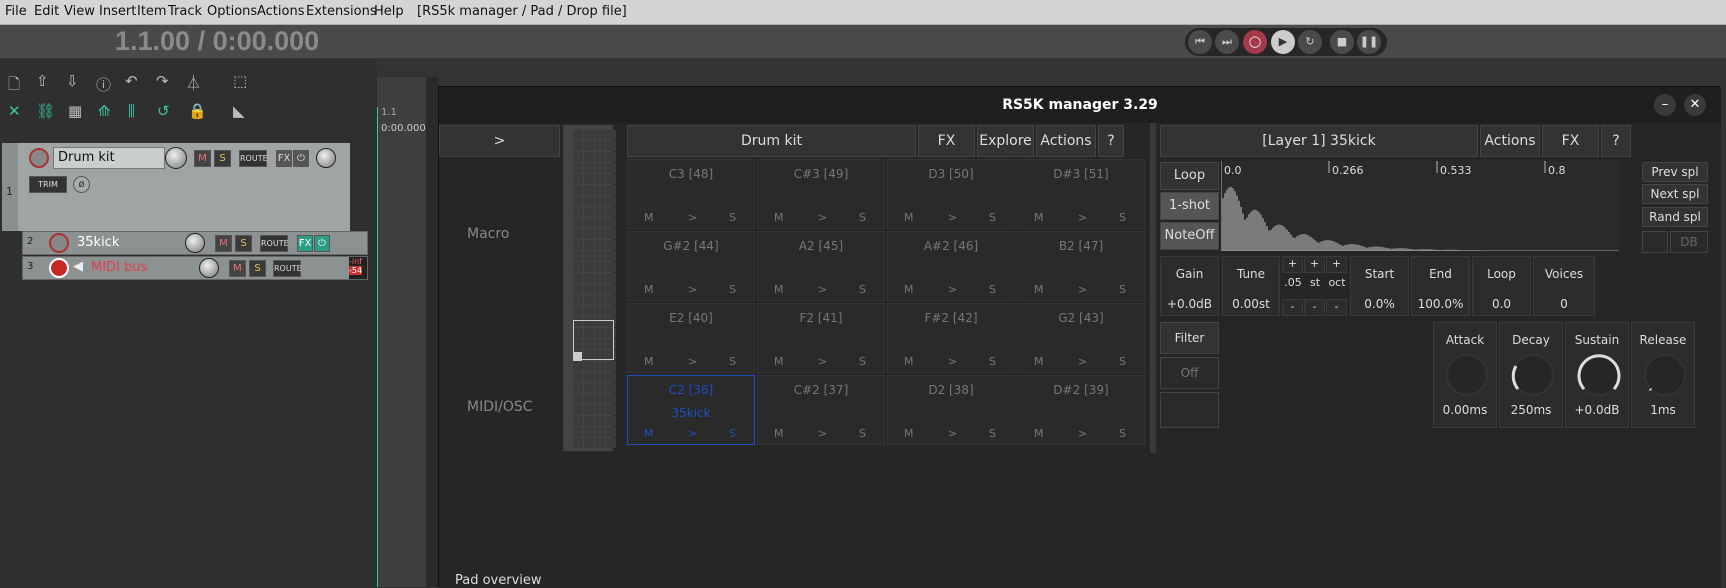 The width and height of the screenshot is (1726, 588). Describe the element at coordinates (1379, 286) in the screenshot. I see `start-control: Start 0.0%` at that location.